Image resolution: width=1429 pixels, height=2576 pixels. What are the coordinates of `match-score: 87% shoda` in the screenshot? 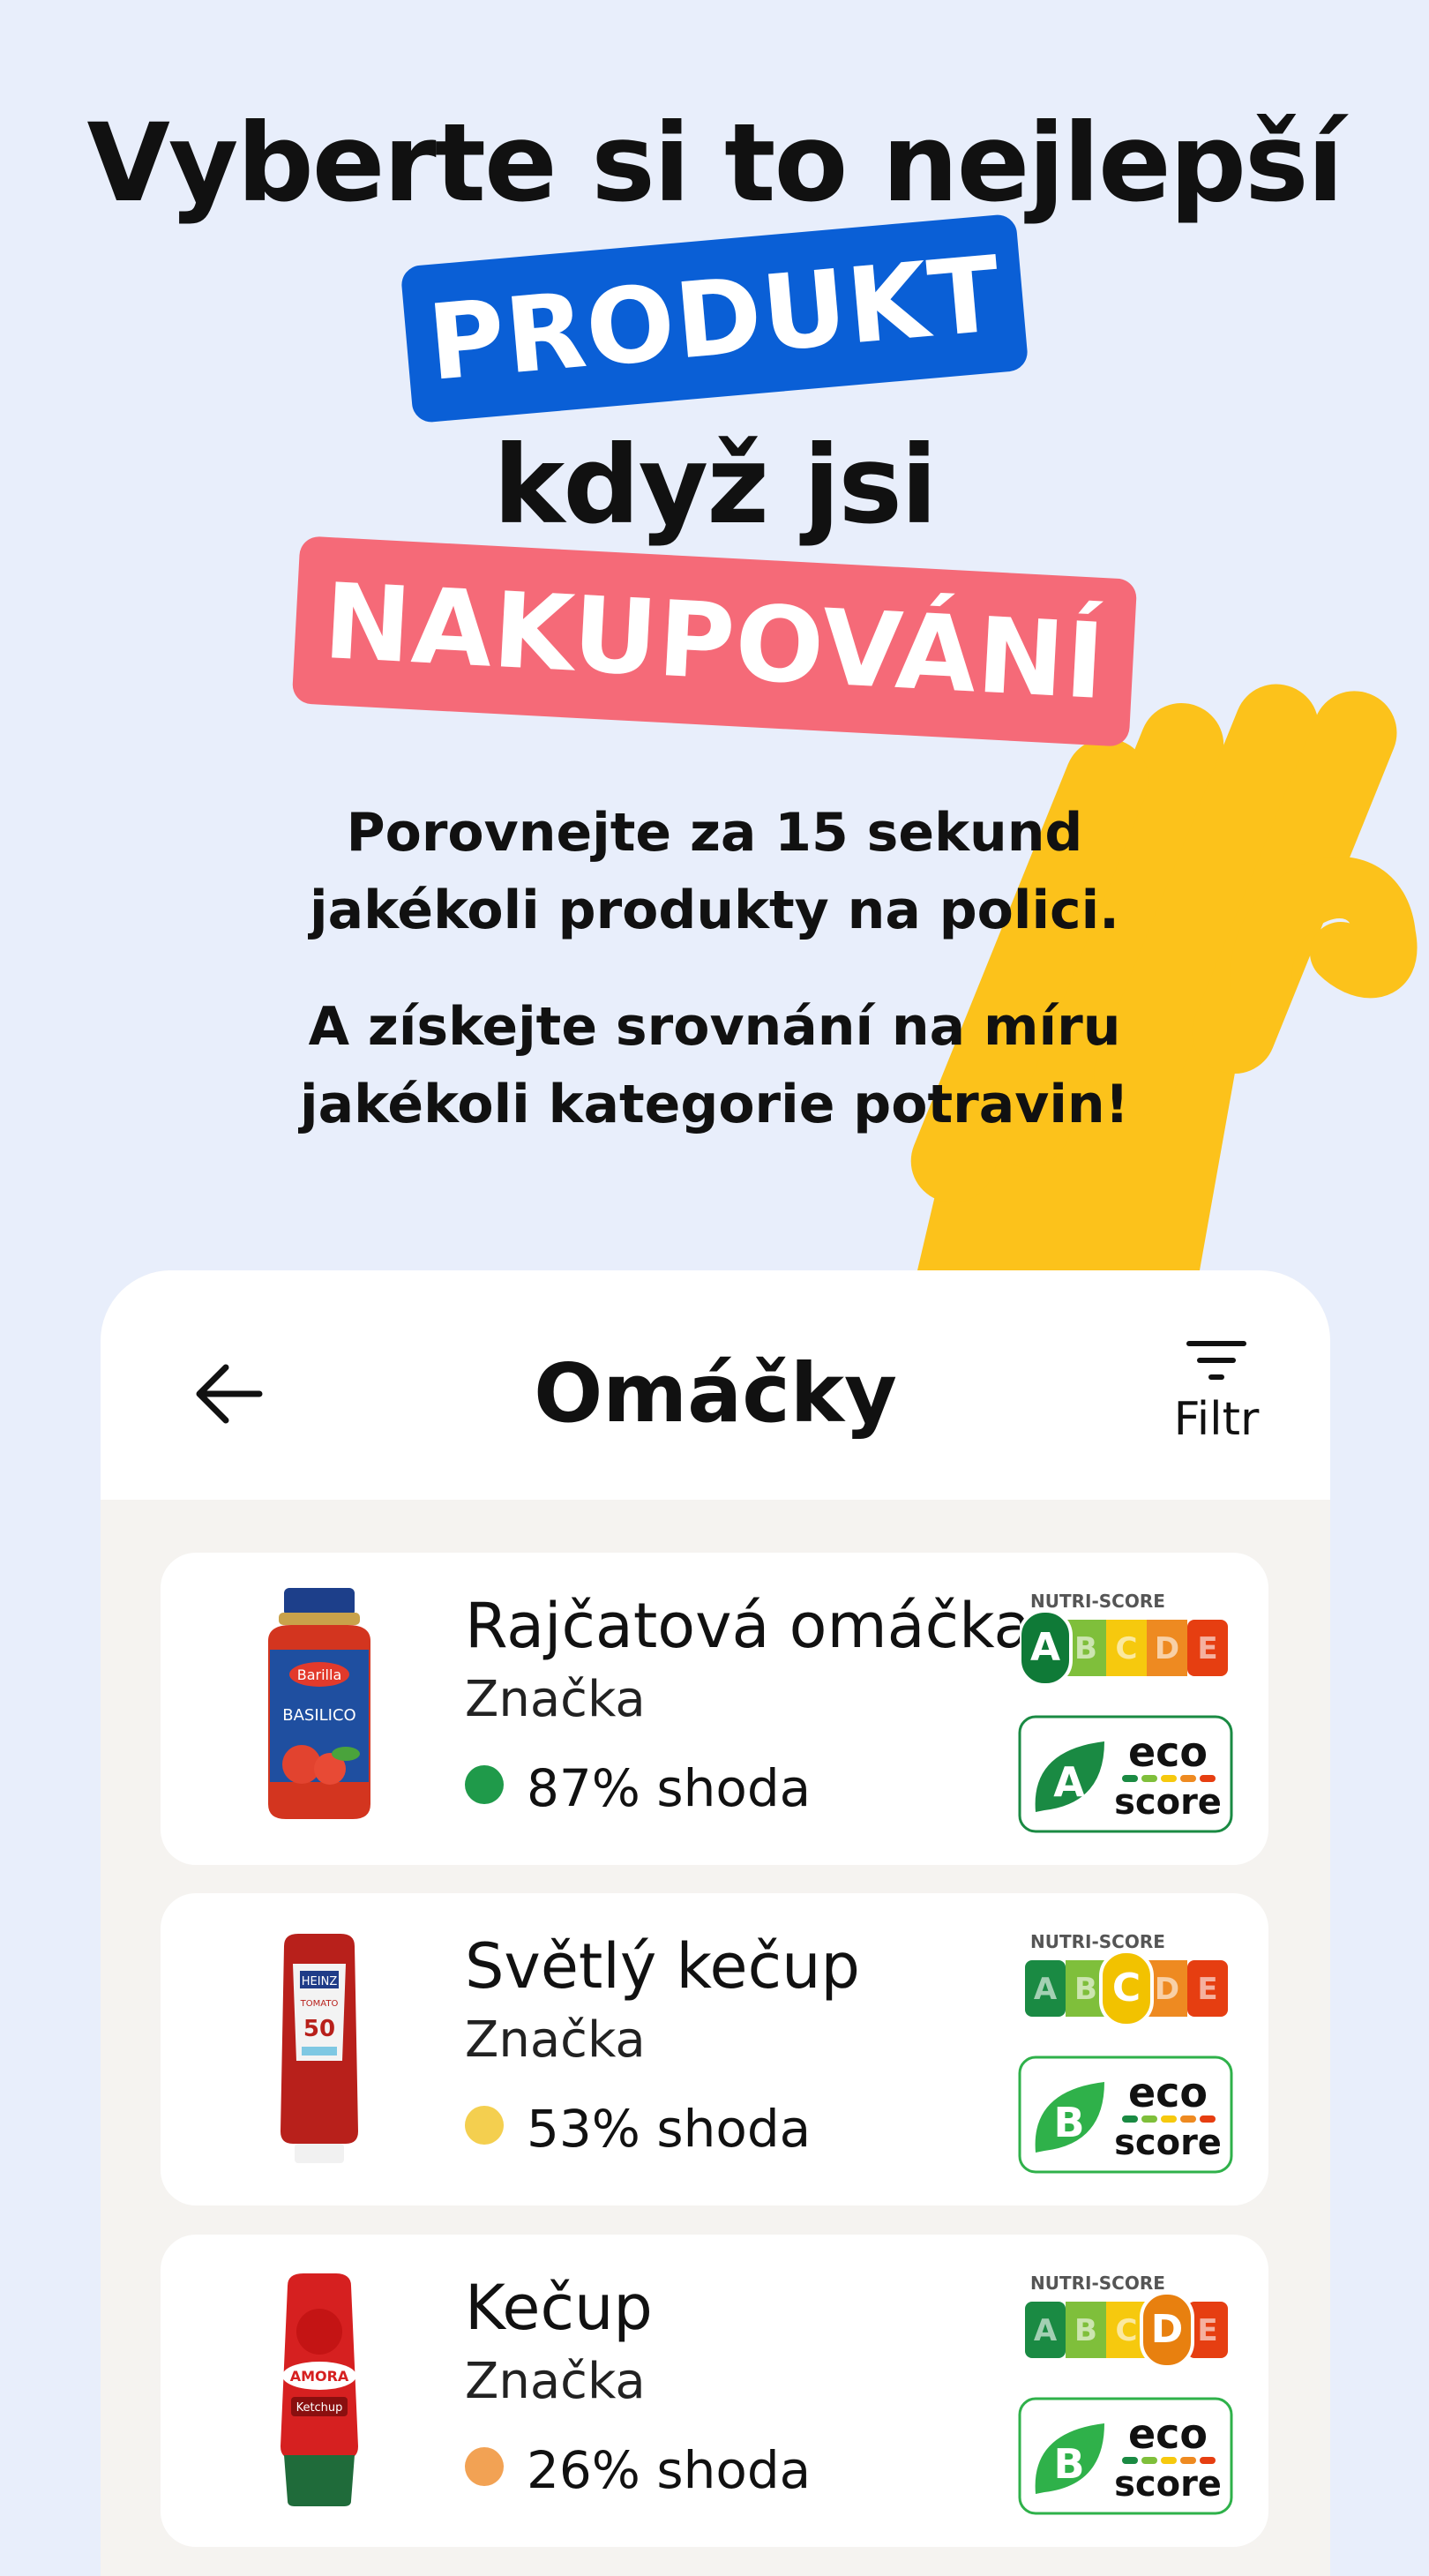 It's located at (638, 1787).